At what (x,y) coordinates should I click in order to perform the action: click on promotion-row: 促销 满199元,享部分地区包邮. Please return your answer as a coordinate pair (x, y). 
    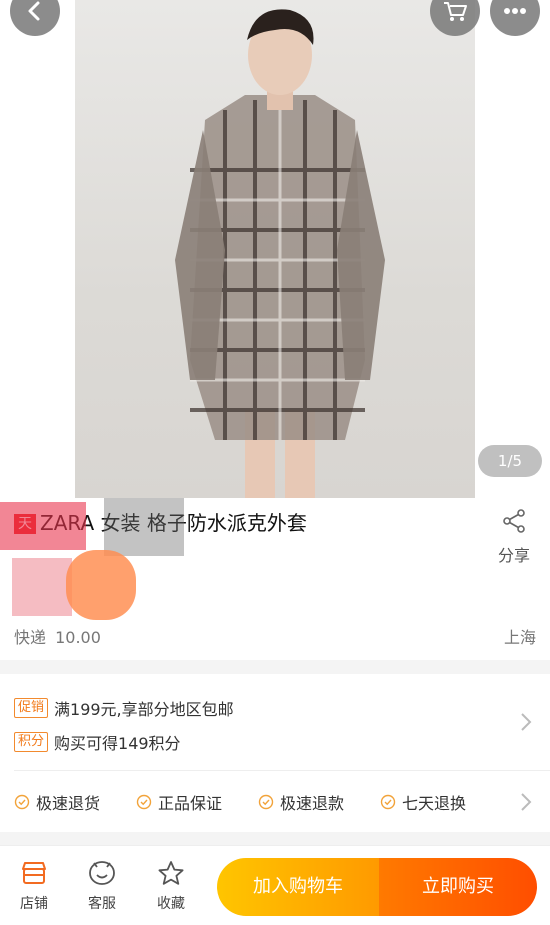
    Looking at the image, I should click on (124, 708).